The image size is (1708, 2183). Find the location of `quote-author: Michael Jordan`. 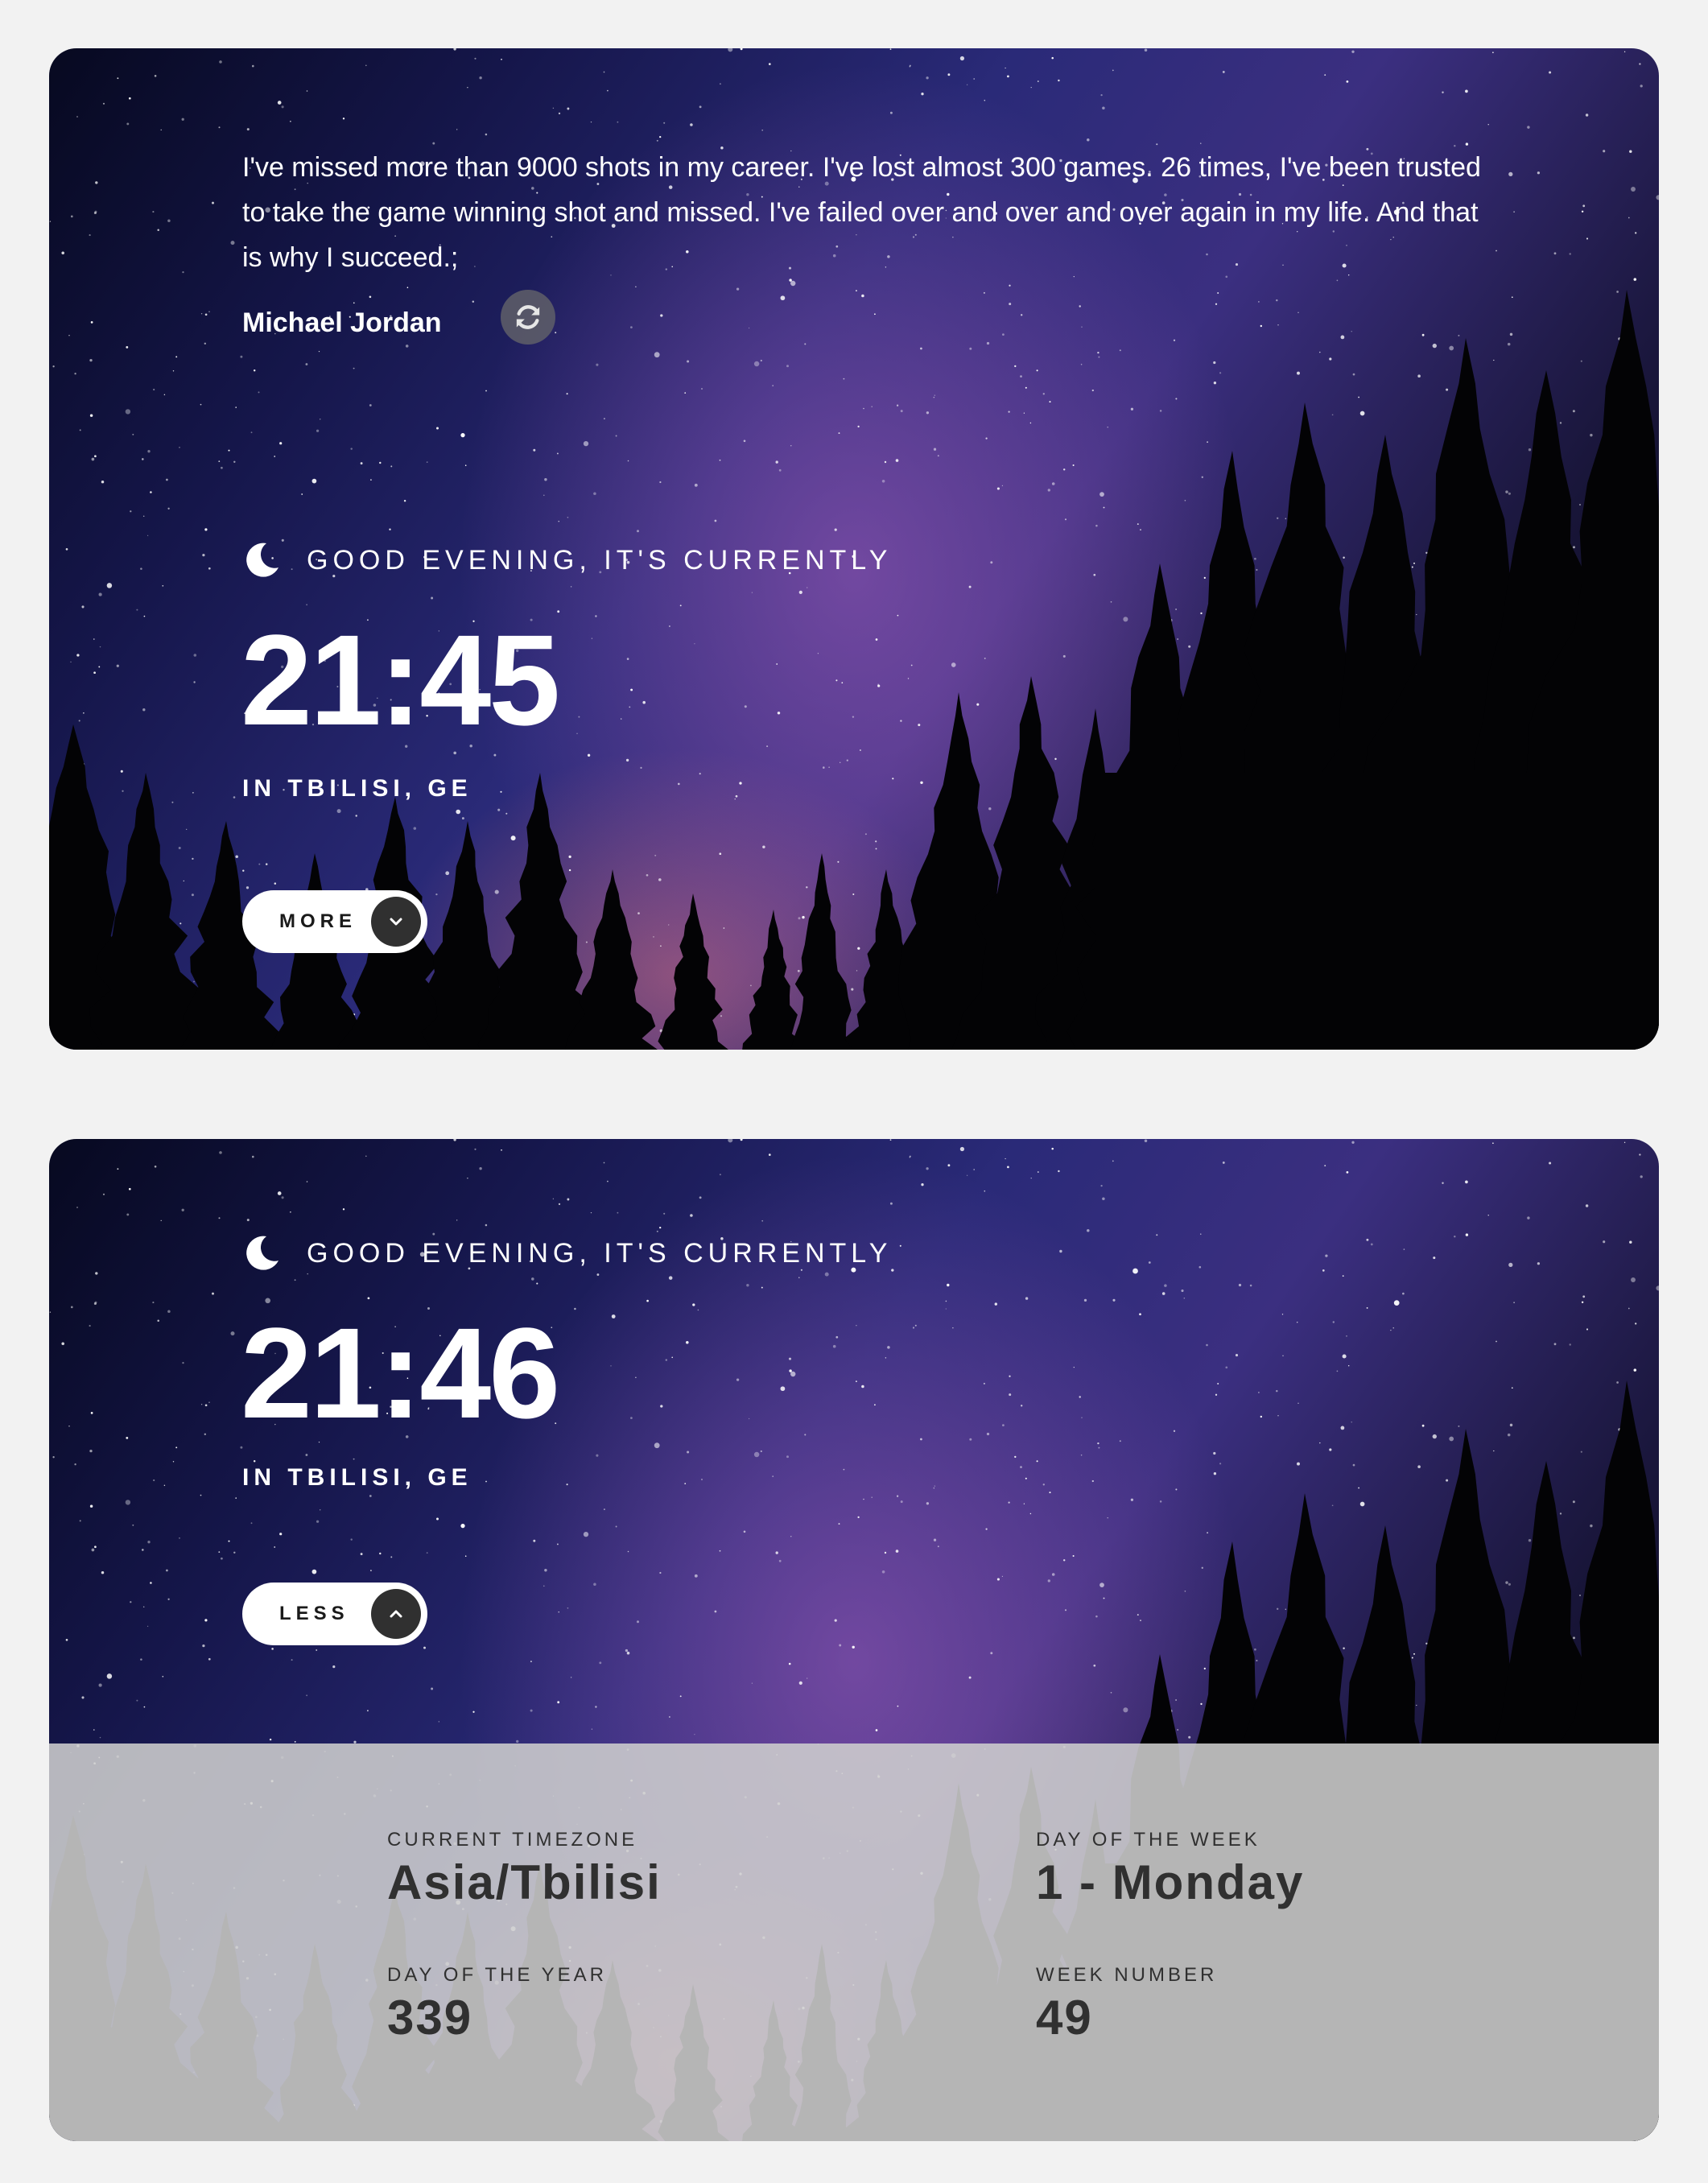

quote-author: Michael Jordan is located at coordinates (342, 322).